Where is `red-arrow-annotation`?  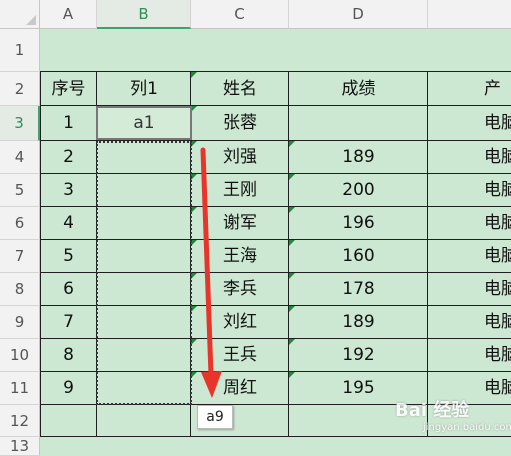 red-arrow-annotation is located at coordinates (211, 272).